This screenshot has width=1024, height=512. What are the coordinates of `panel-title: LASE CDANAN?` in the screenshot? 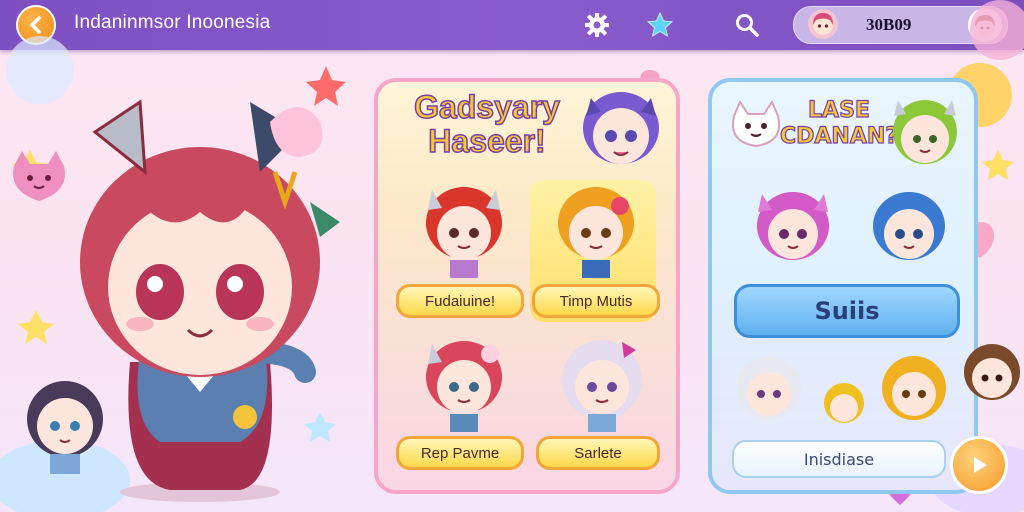 It's located at (839, 123).